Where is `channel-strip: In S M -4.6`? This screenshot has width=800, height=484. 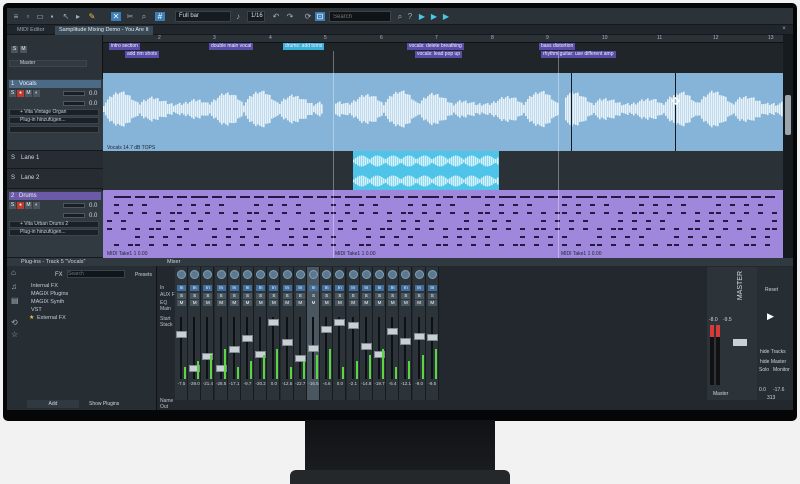 channel-strip: In S M -4.6 is located at coordinates (327, 333).